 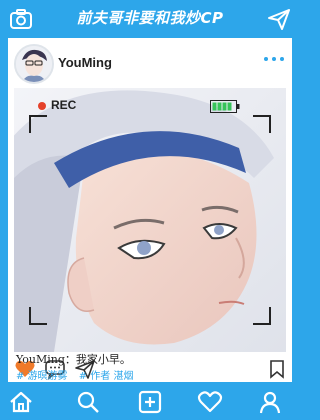 What do you see at coordinates (75, 374) in the screenshot?
I see `tags-line: # 游暝游雾 # 作者 湛烟` at bounding box center [75, 374].